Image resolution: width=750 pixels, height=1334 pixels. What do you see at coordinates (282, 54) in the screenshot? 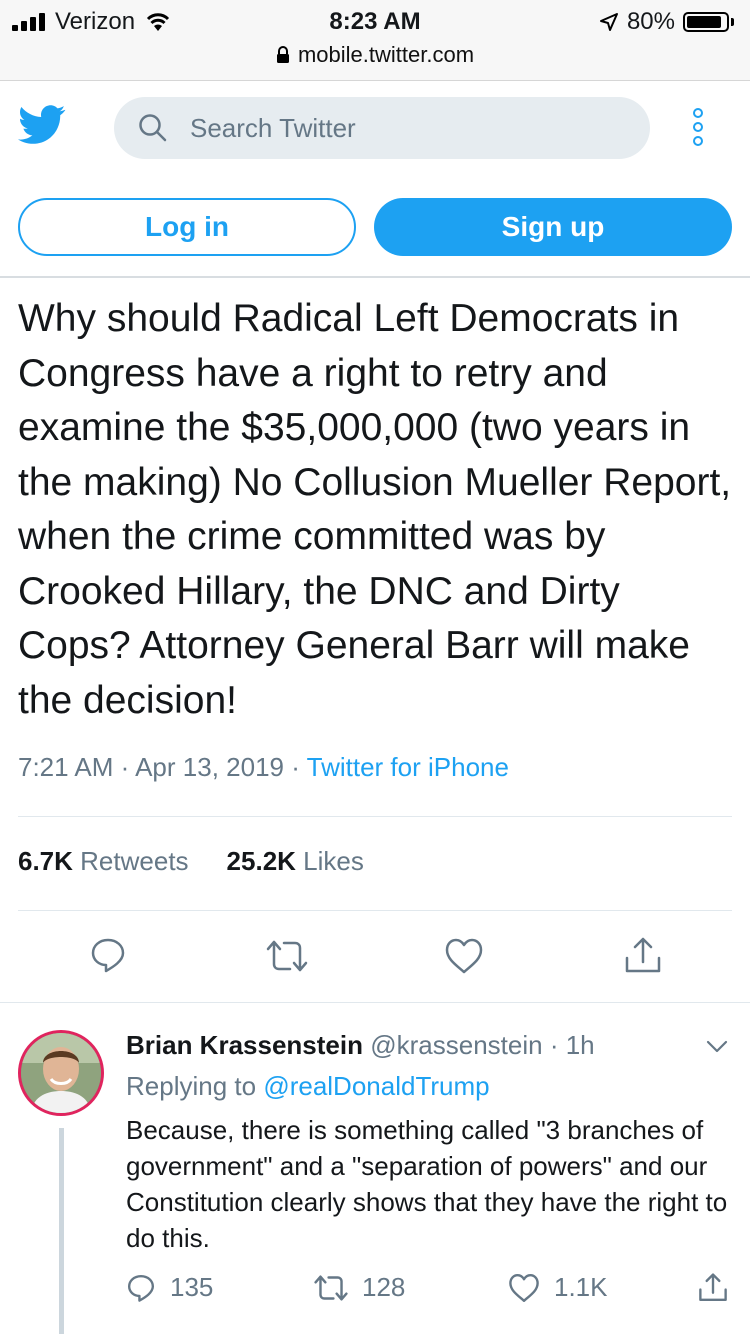
I see `lock-icon` at bounding box center [282, 54].